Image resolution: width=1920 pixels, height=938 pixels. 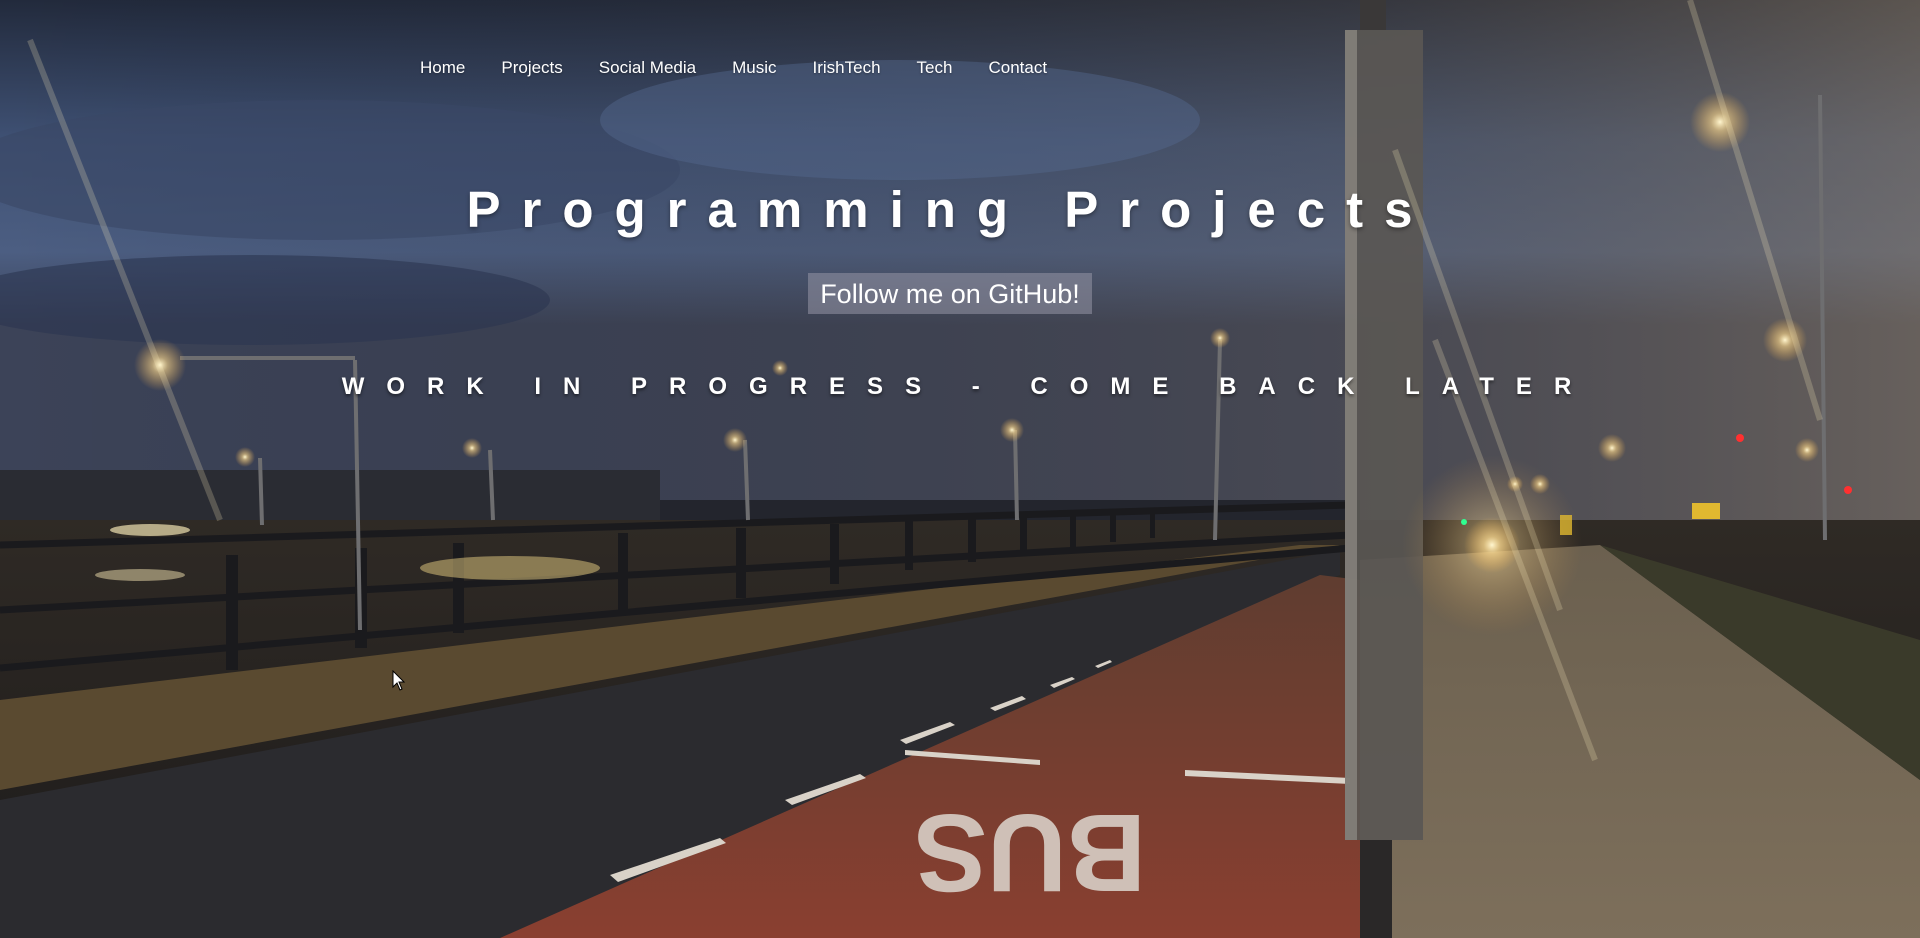 What do you see at coordinates (1030, 852) in the screenshot?
I see `svg-text: BUS` at bounding box center [1030, 852].